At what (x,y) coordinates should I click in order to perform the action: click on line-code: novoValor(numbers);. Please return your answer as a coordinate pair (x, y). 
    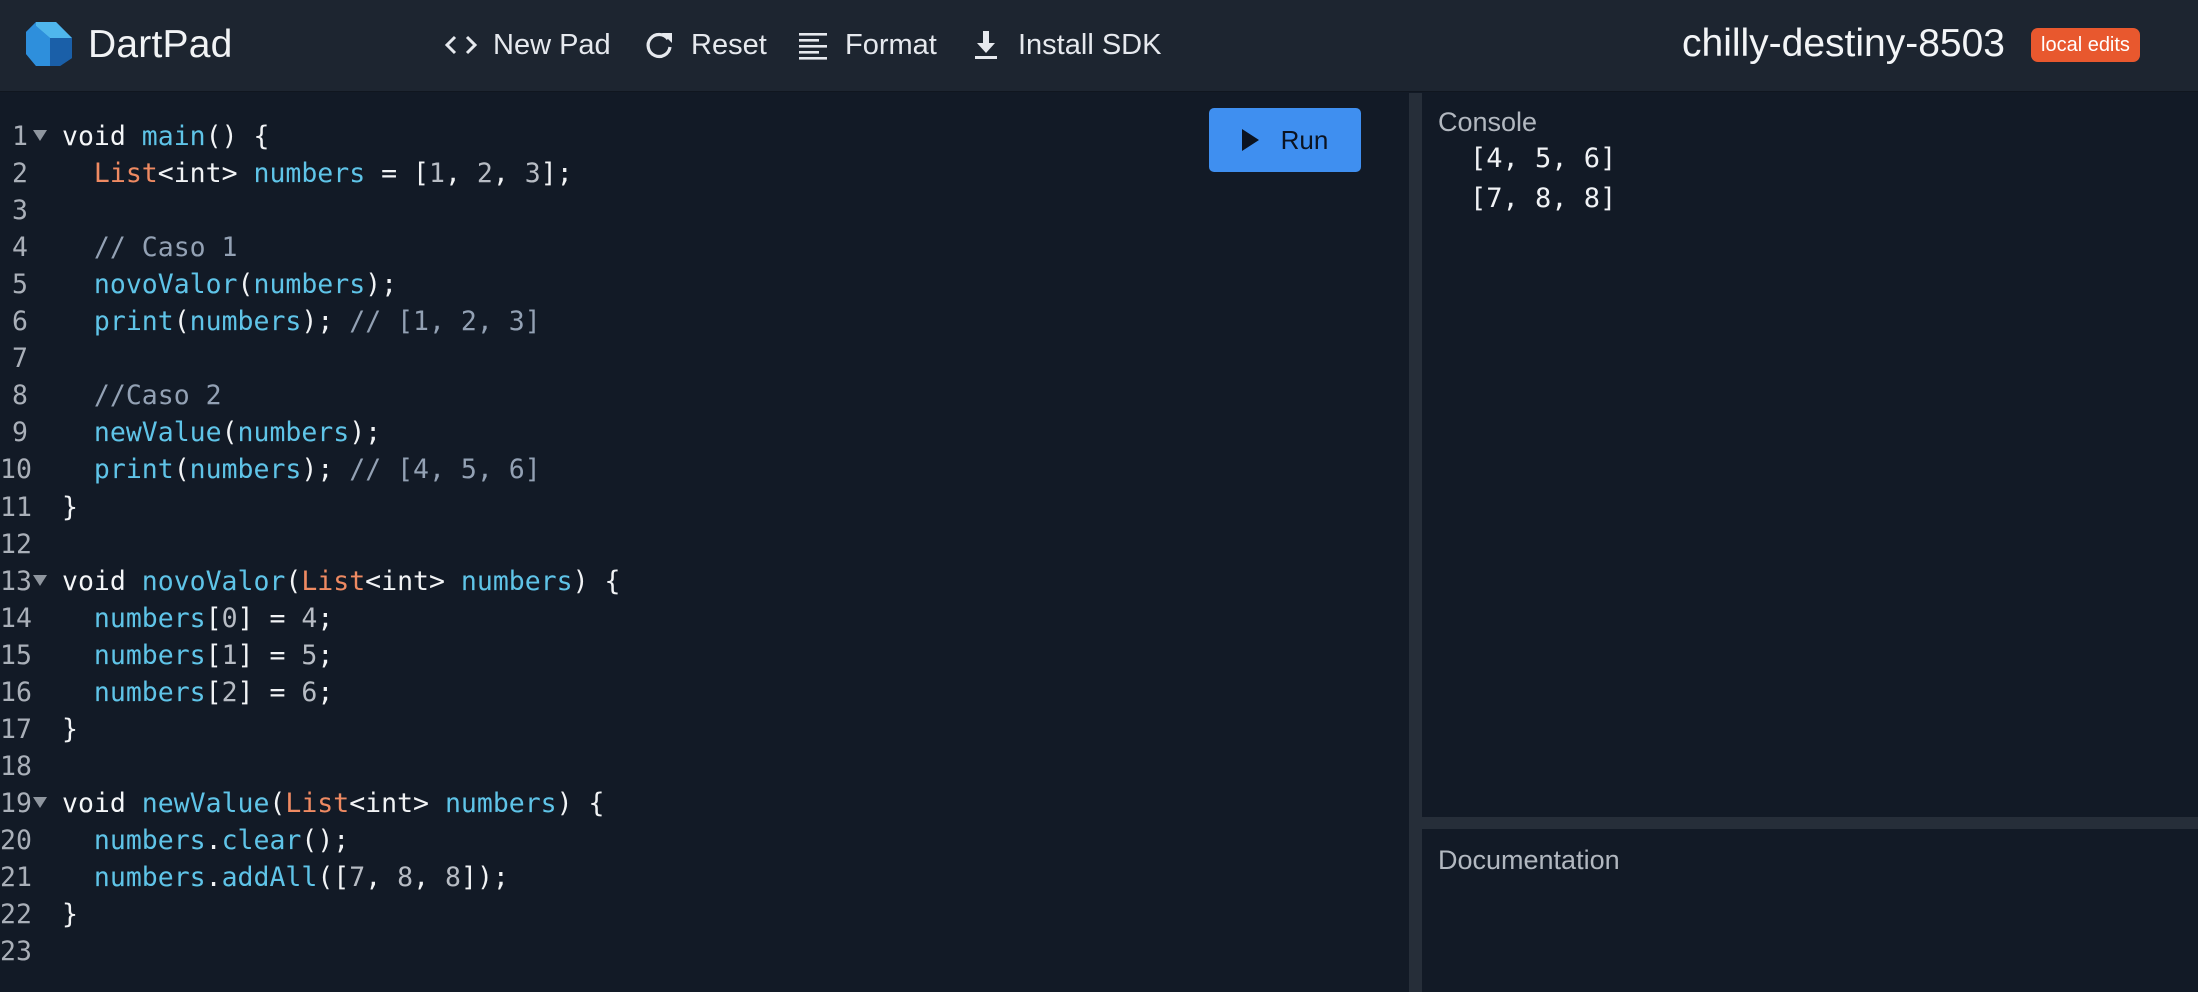
    Looking at the image, I should click on (229, 284).